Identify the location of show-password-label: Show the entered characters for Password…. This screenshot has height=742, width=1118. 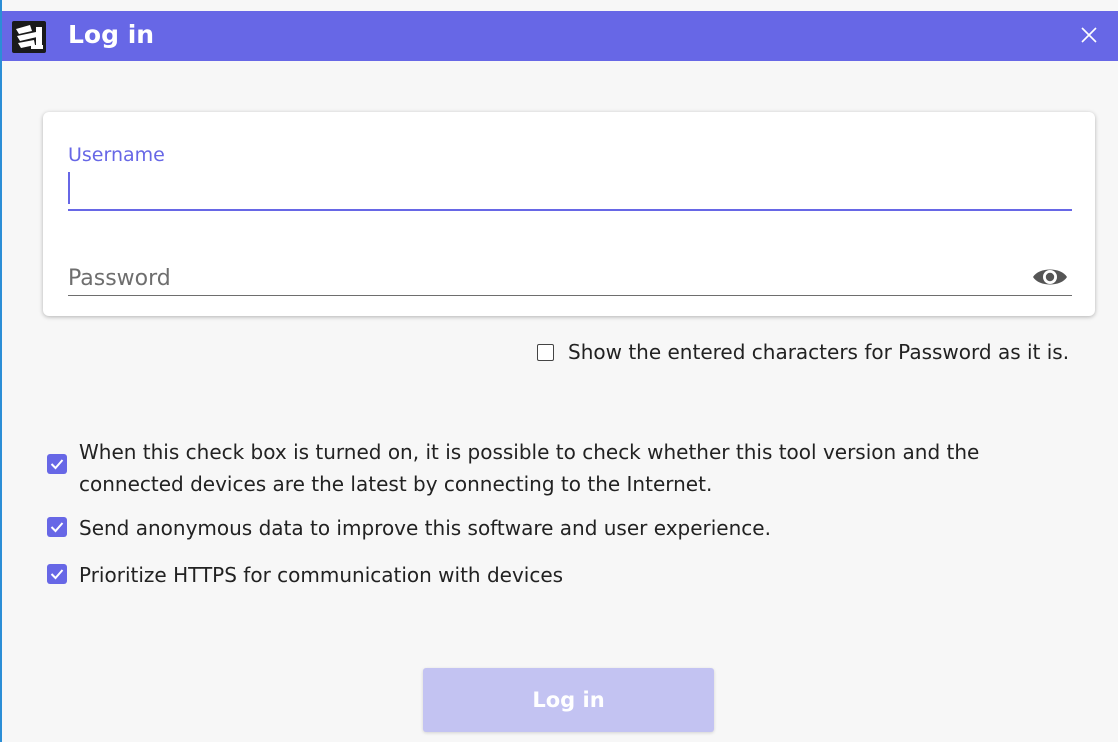
(819, 352).